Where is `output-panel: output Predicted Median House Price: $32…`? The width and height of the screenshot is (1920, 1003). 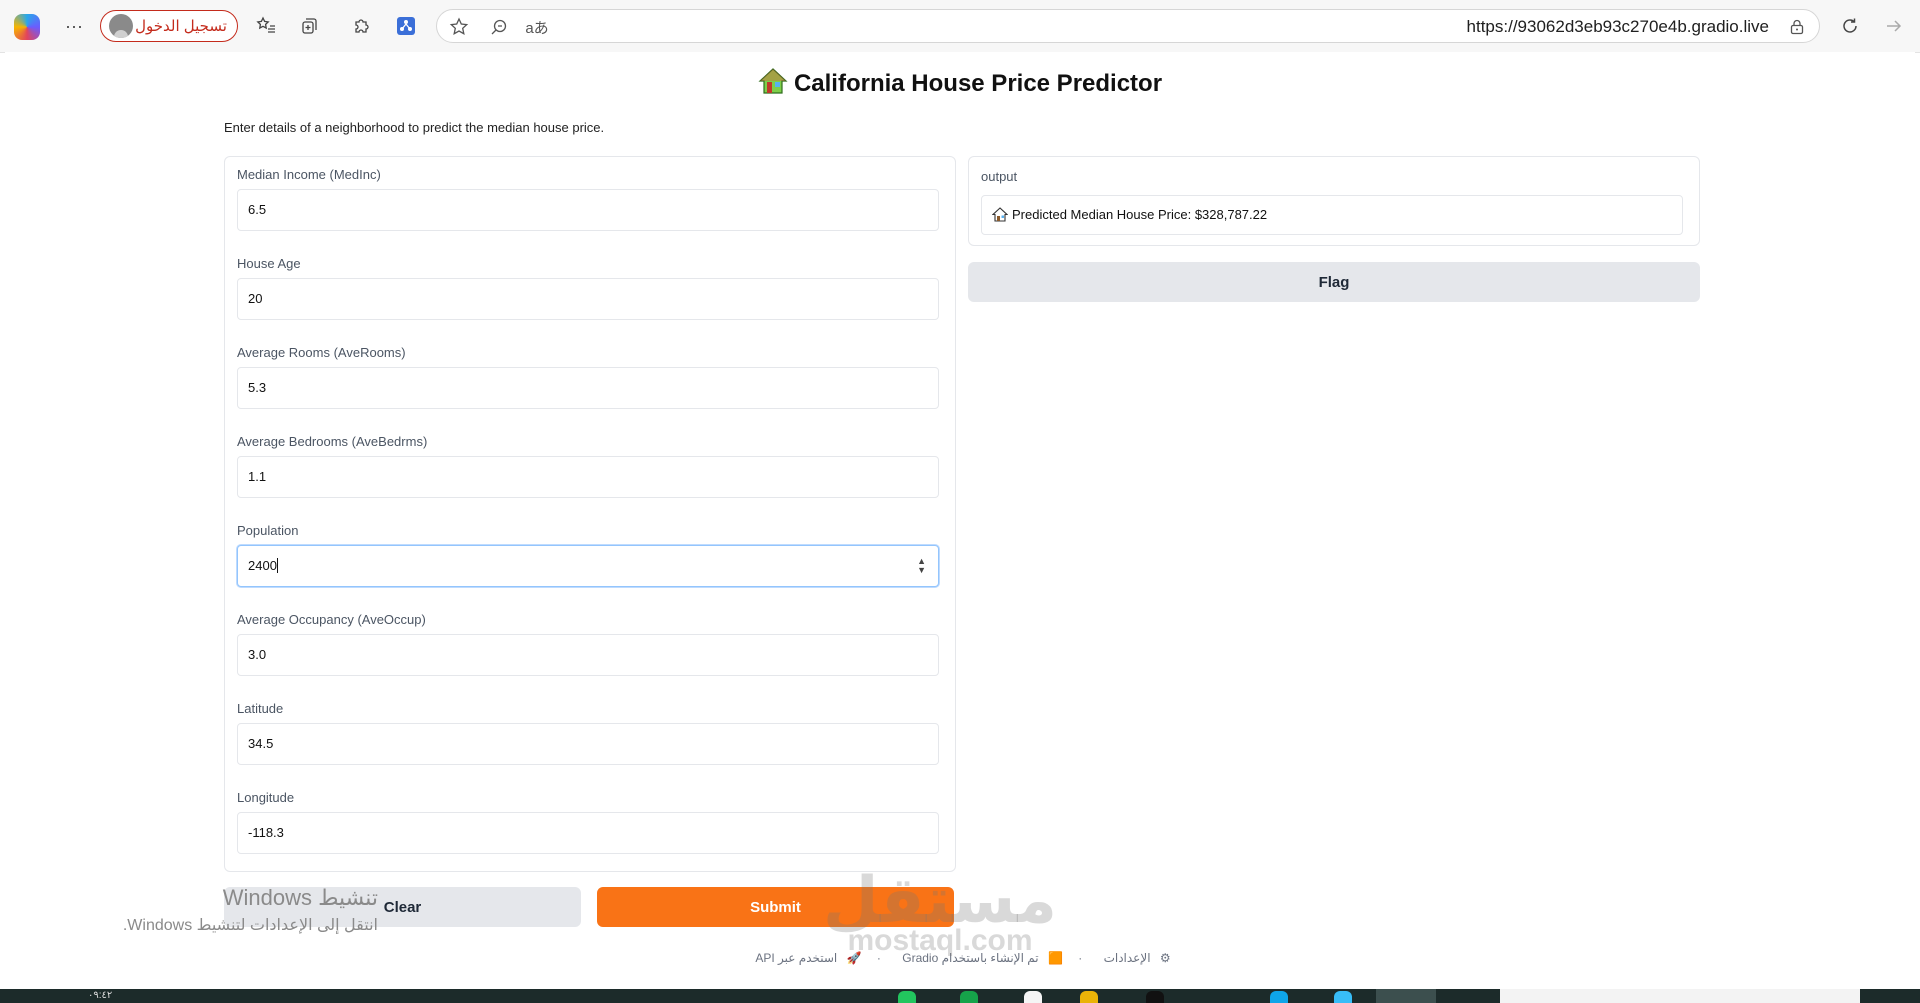 output-panel: output Predicted Median House Price: $32… is located at coordinates (1334, 201).